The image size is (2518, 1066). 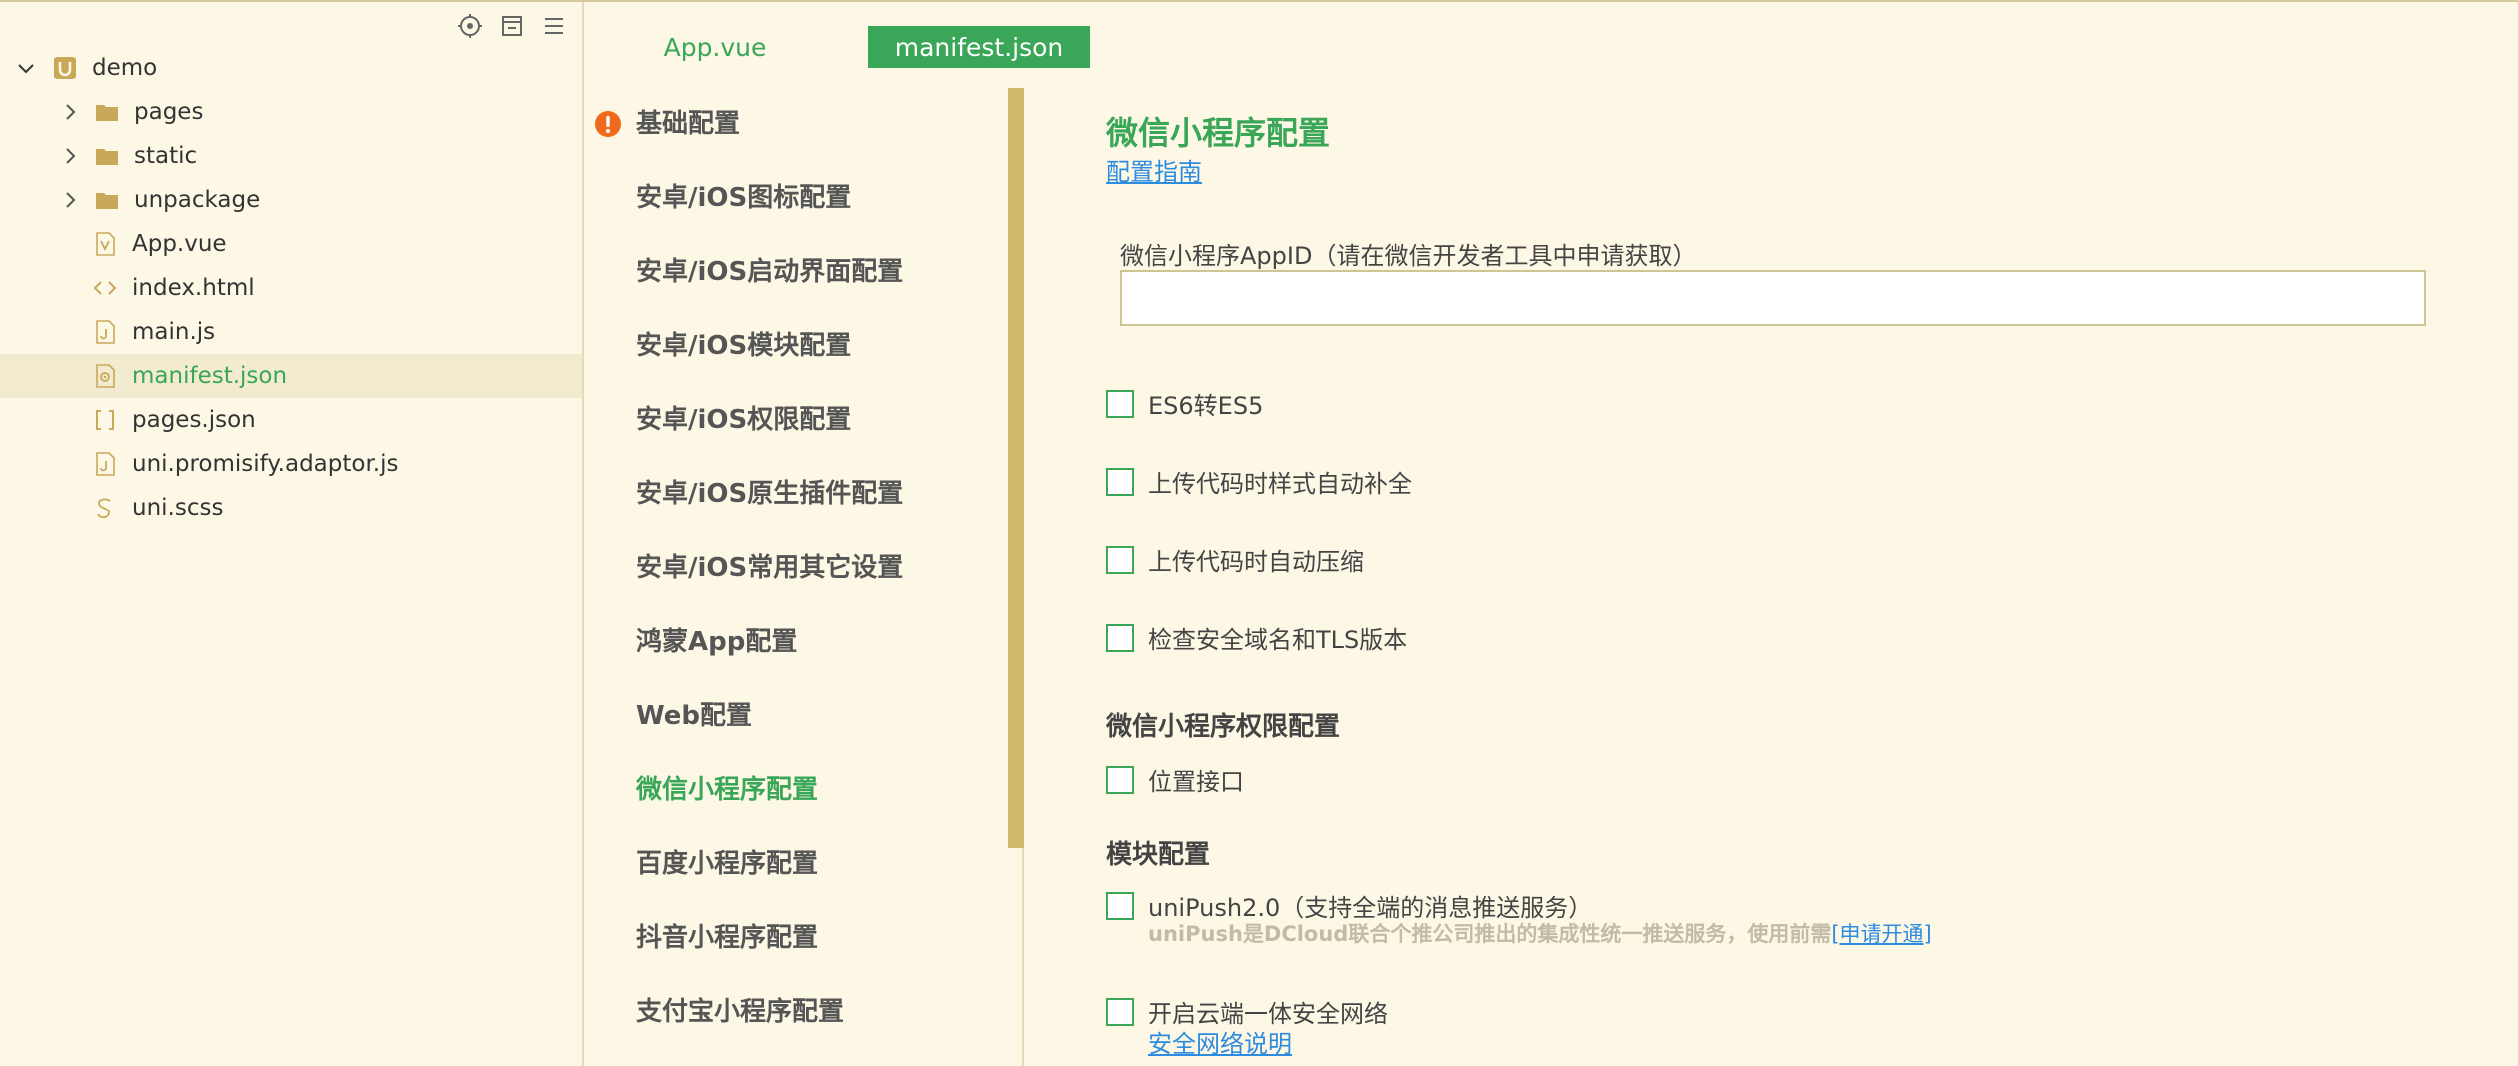 What do you see at coordinates (291, 112) in the screenshot?
I see `tree-item-pages: pages` at bounding box center [291, 112].